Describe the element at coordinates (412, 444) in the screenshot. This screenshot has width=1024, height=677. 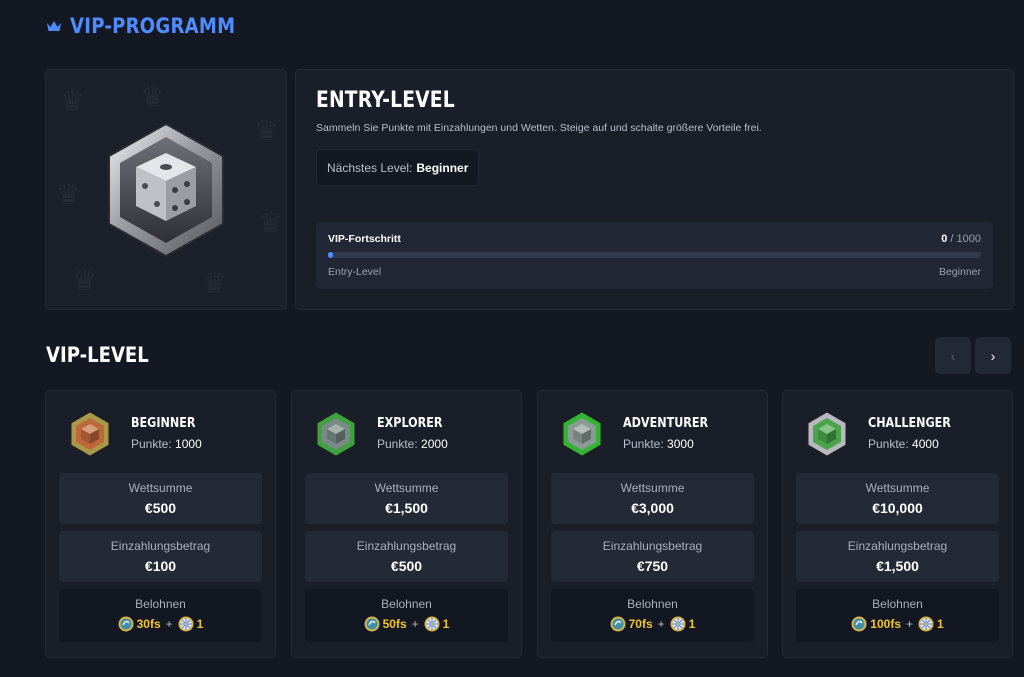
I see `level-points: Punkte: 2000` at that location.